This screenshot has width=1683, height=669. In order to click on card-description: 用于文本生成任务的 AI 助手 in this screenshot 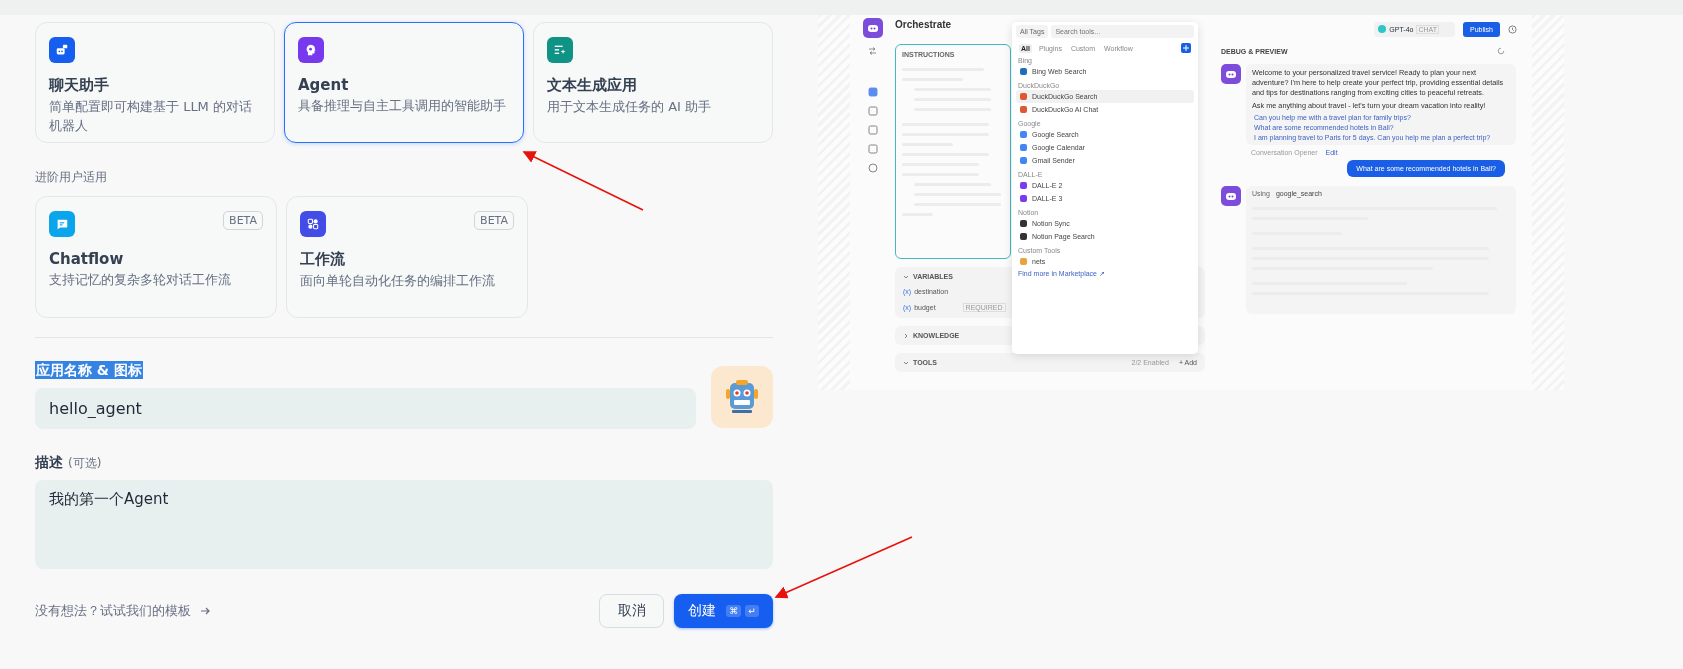, I will do `click(629, 107)`.